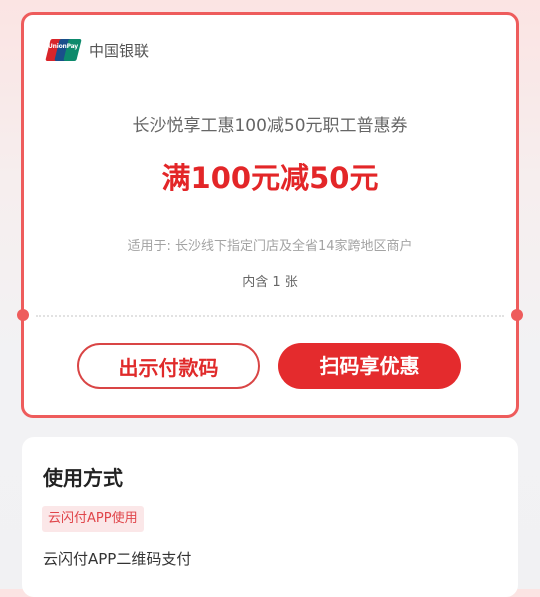  What do you see at coordinates (270, 178) in the screenshot?
I see `coupon-headline: 满100元减50元` at bounding box center [270, 178].